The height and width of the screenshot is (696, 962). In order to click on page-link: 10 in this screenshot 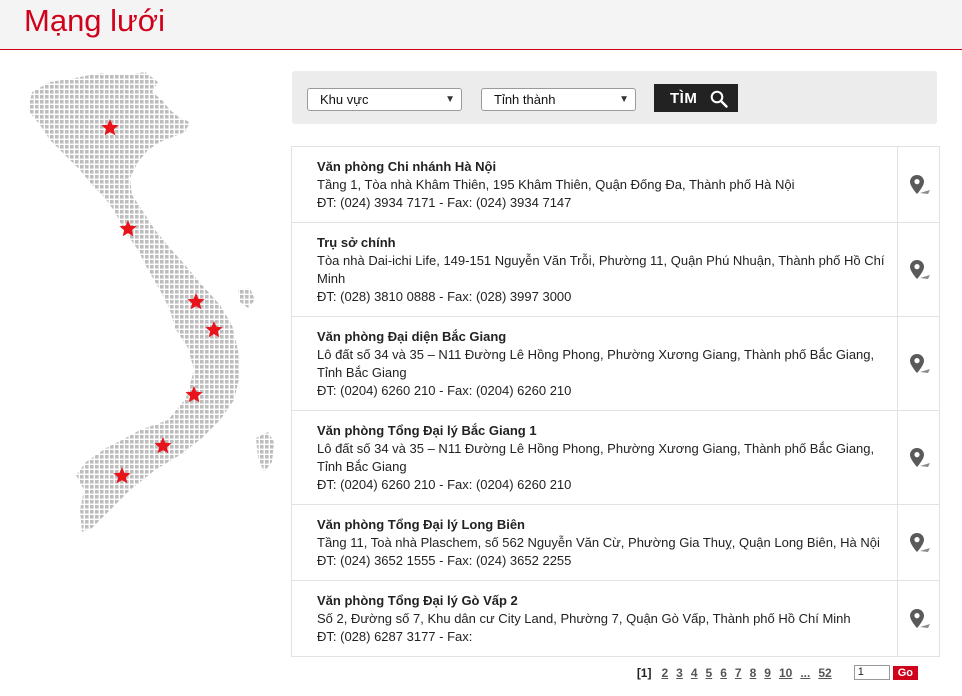, I will do `click(785, 673)`.